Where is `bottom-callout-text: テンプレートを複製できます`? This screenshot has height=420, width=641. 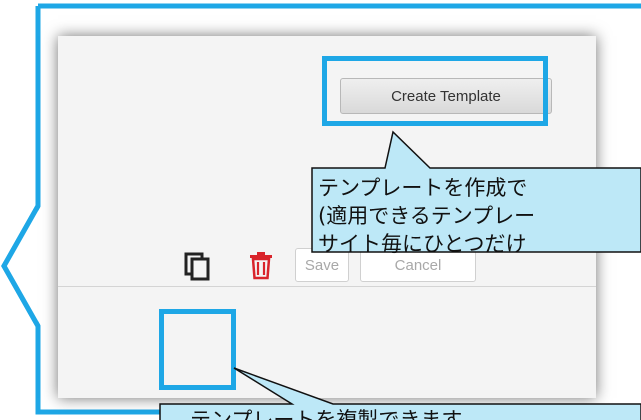
bottom-callout-text: テンプレートを複製できます is located at coordinates (326, 414).